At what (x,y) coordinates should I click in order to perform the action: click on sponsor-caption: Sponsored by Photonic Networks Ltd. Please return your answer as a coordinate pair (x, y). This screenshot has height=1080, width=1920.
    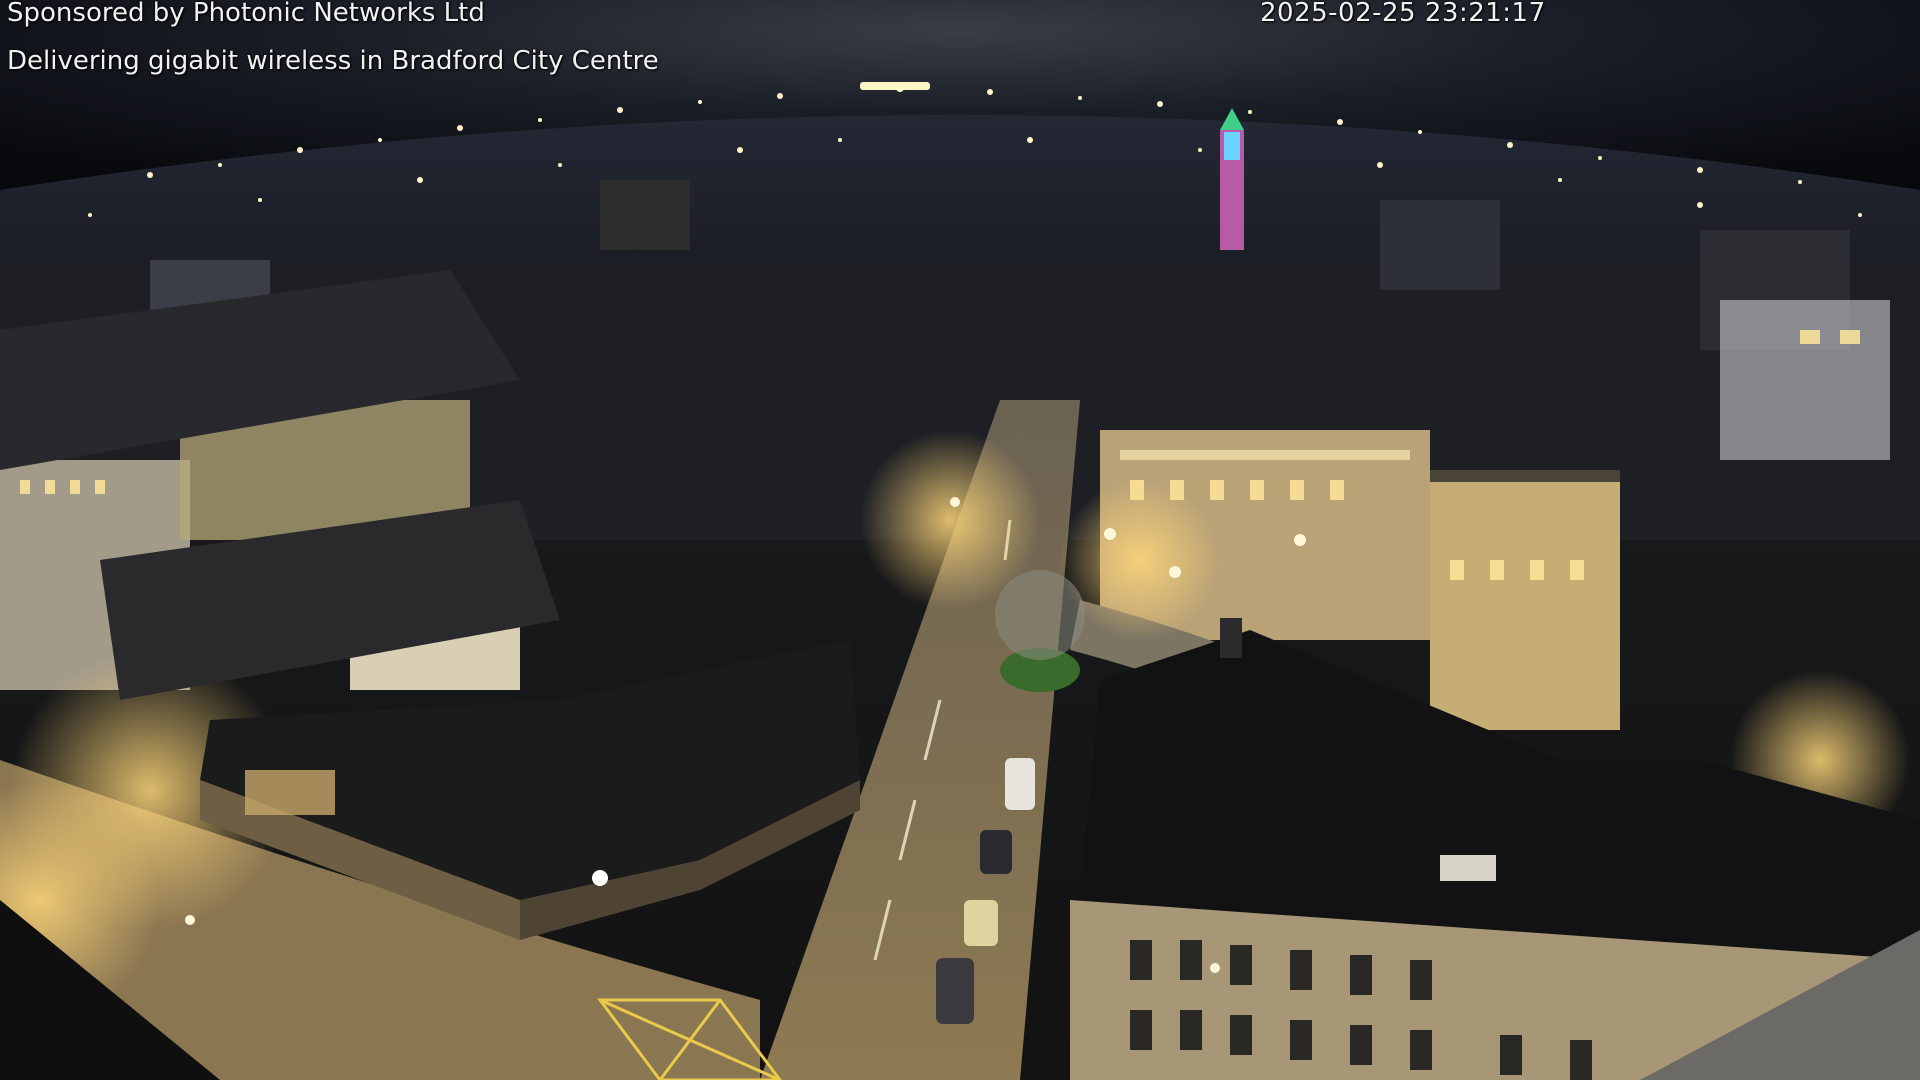
    Looking at the image, I should click on (246, 14).